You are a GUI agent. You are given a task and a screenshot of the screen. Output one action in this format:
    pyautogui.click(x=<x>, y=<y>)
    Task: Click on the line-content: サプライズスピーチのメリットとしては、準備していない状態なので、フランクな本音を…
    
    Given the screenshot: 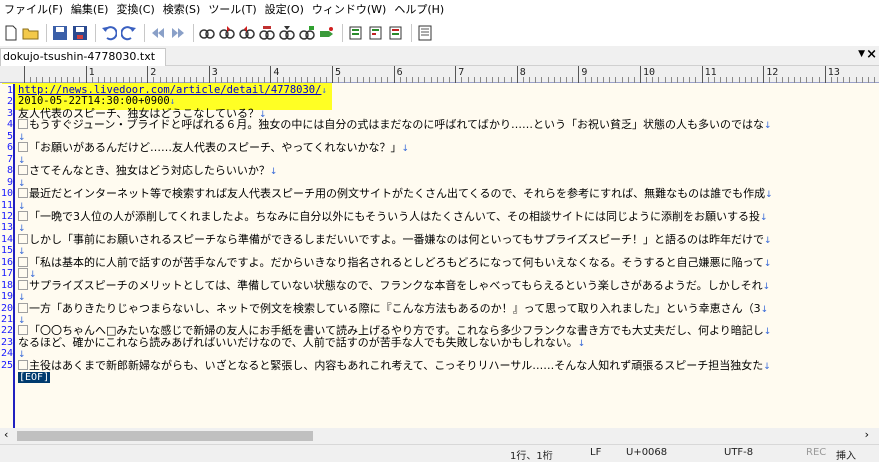 What is the action you would take?
    pyautogui.click(x=396, y=285)
    